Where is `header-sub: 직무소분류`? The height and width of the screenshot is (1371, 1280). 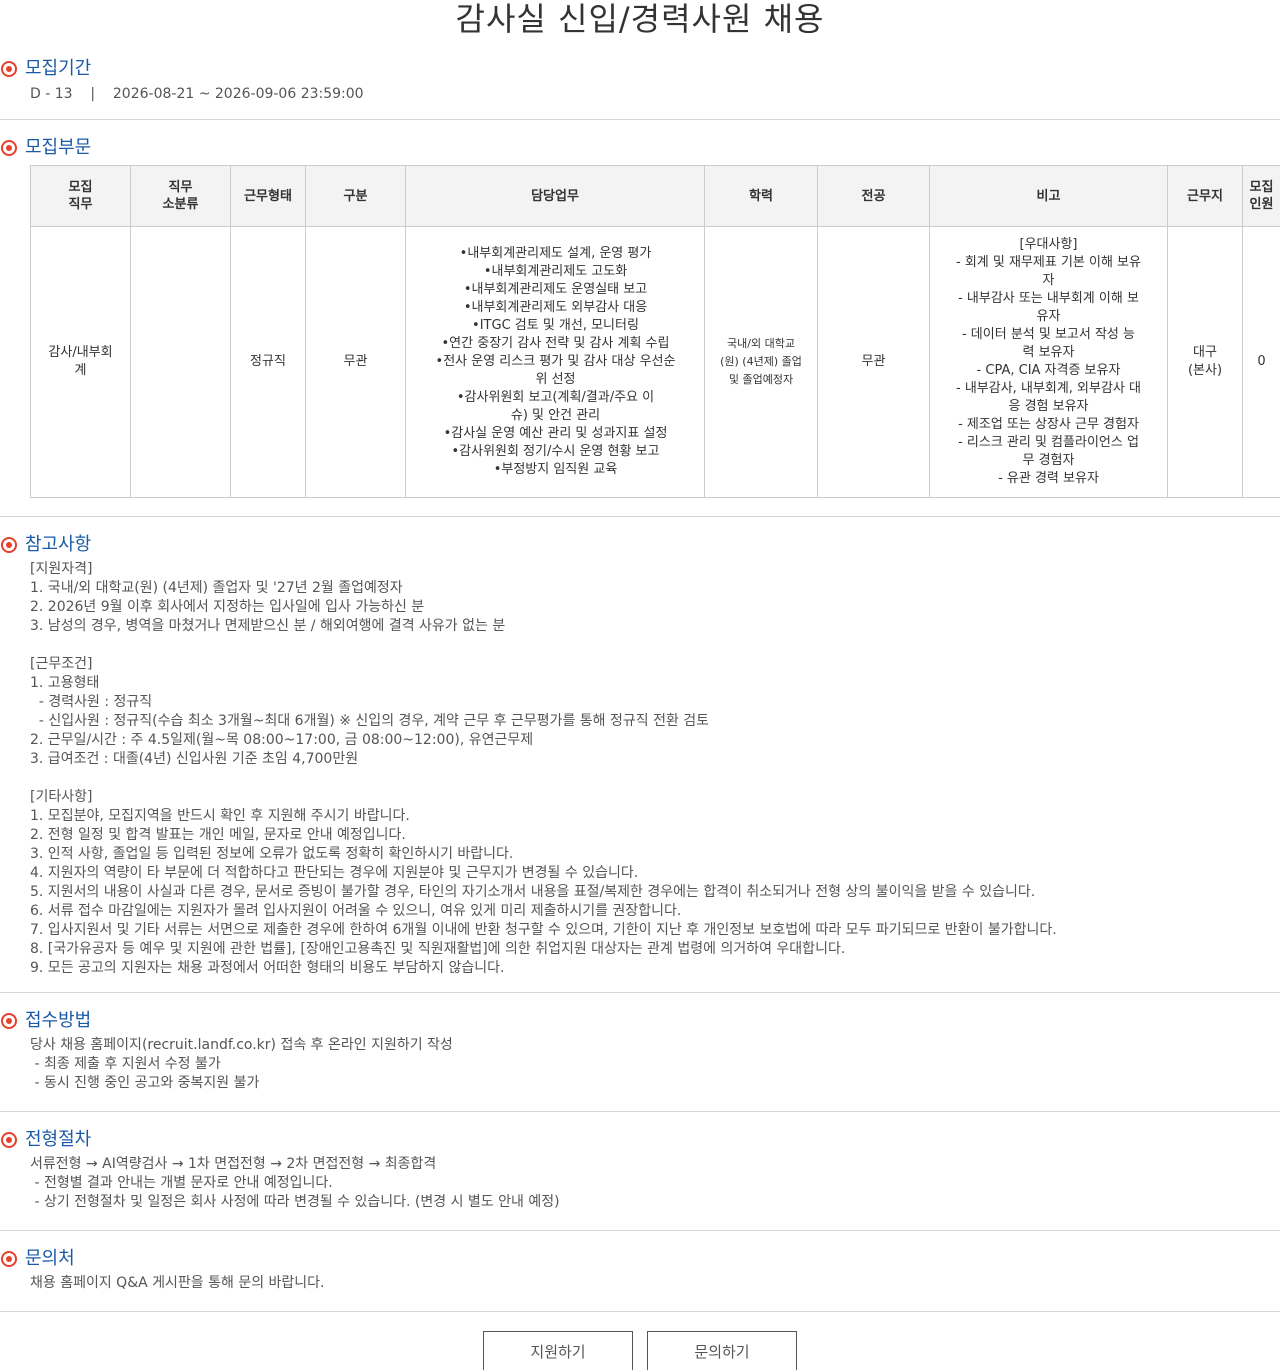
header-sub: 직무소분류 is located at coordinates (181, 196).